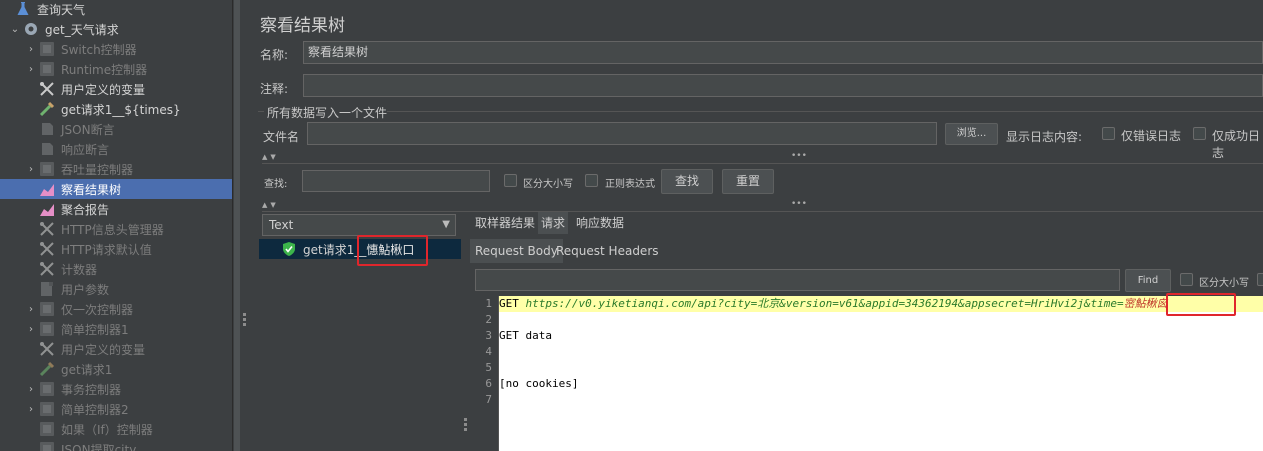 The image size is (1263, 451). What do you see at coordinates (1186, 279) in the screenshot?
I see `find-case-checkbox` at bounding box center [1186, 279].